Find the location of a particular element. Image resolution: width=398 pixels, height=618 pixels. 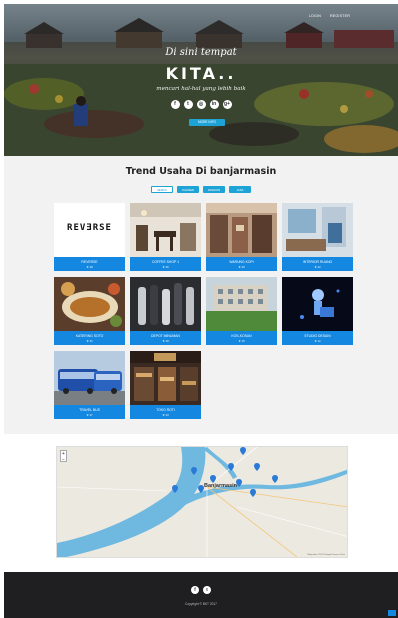

business-caption: TRAVEL BUS ★ 27 is located at coordinates (89, 412).